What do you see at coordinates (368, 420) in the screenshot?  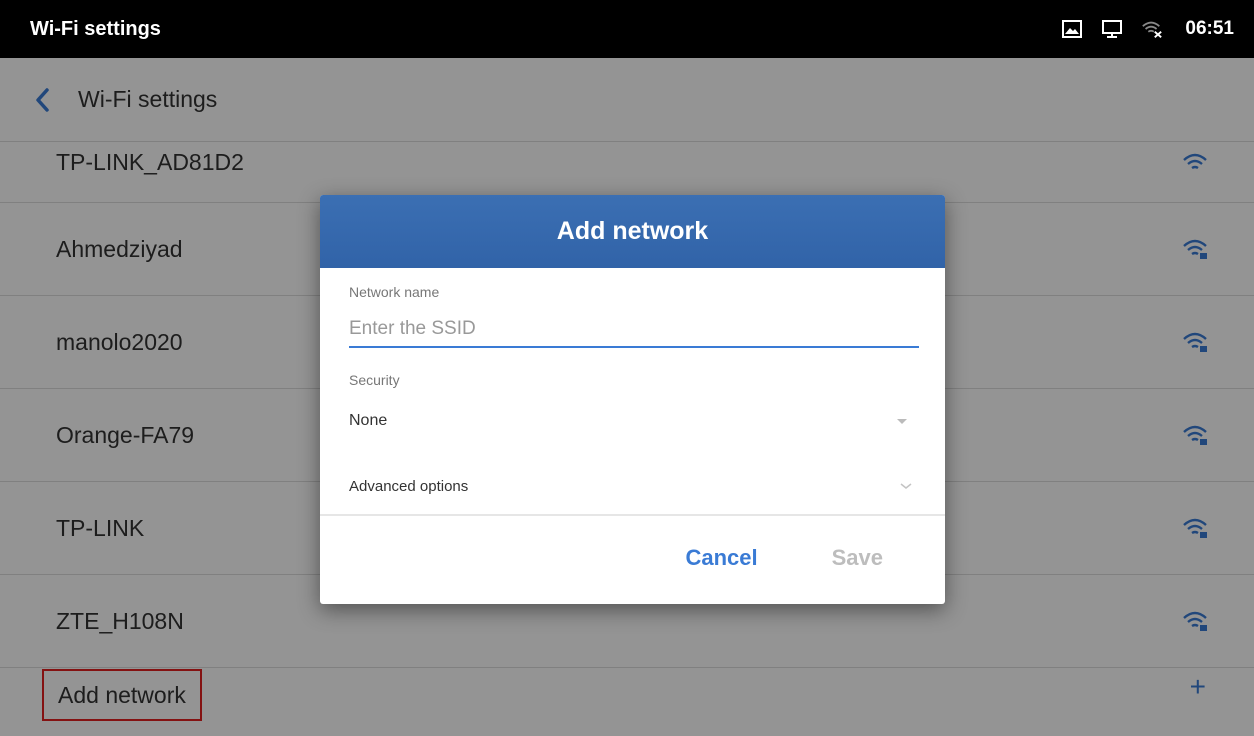 I see `security-value: None` at bounding box center [368, 420].